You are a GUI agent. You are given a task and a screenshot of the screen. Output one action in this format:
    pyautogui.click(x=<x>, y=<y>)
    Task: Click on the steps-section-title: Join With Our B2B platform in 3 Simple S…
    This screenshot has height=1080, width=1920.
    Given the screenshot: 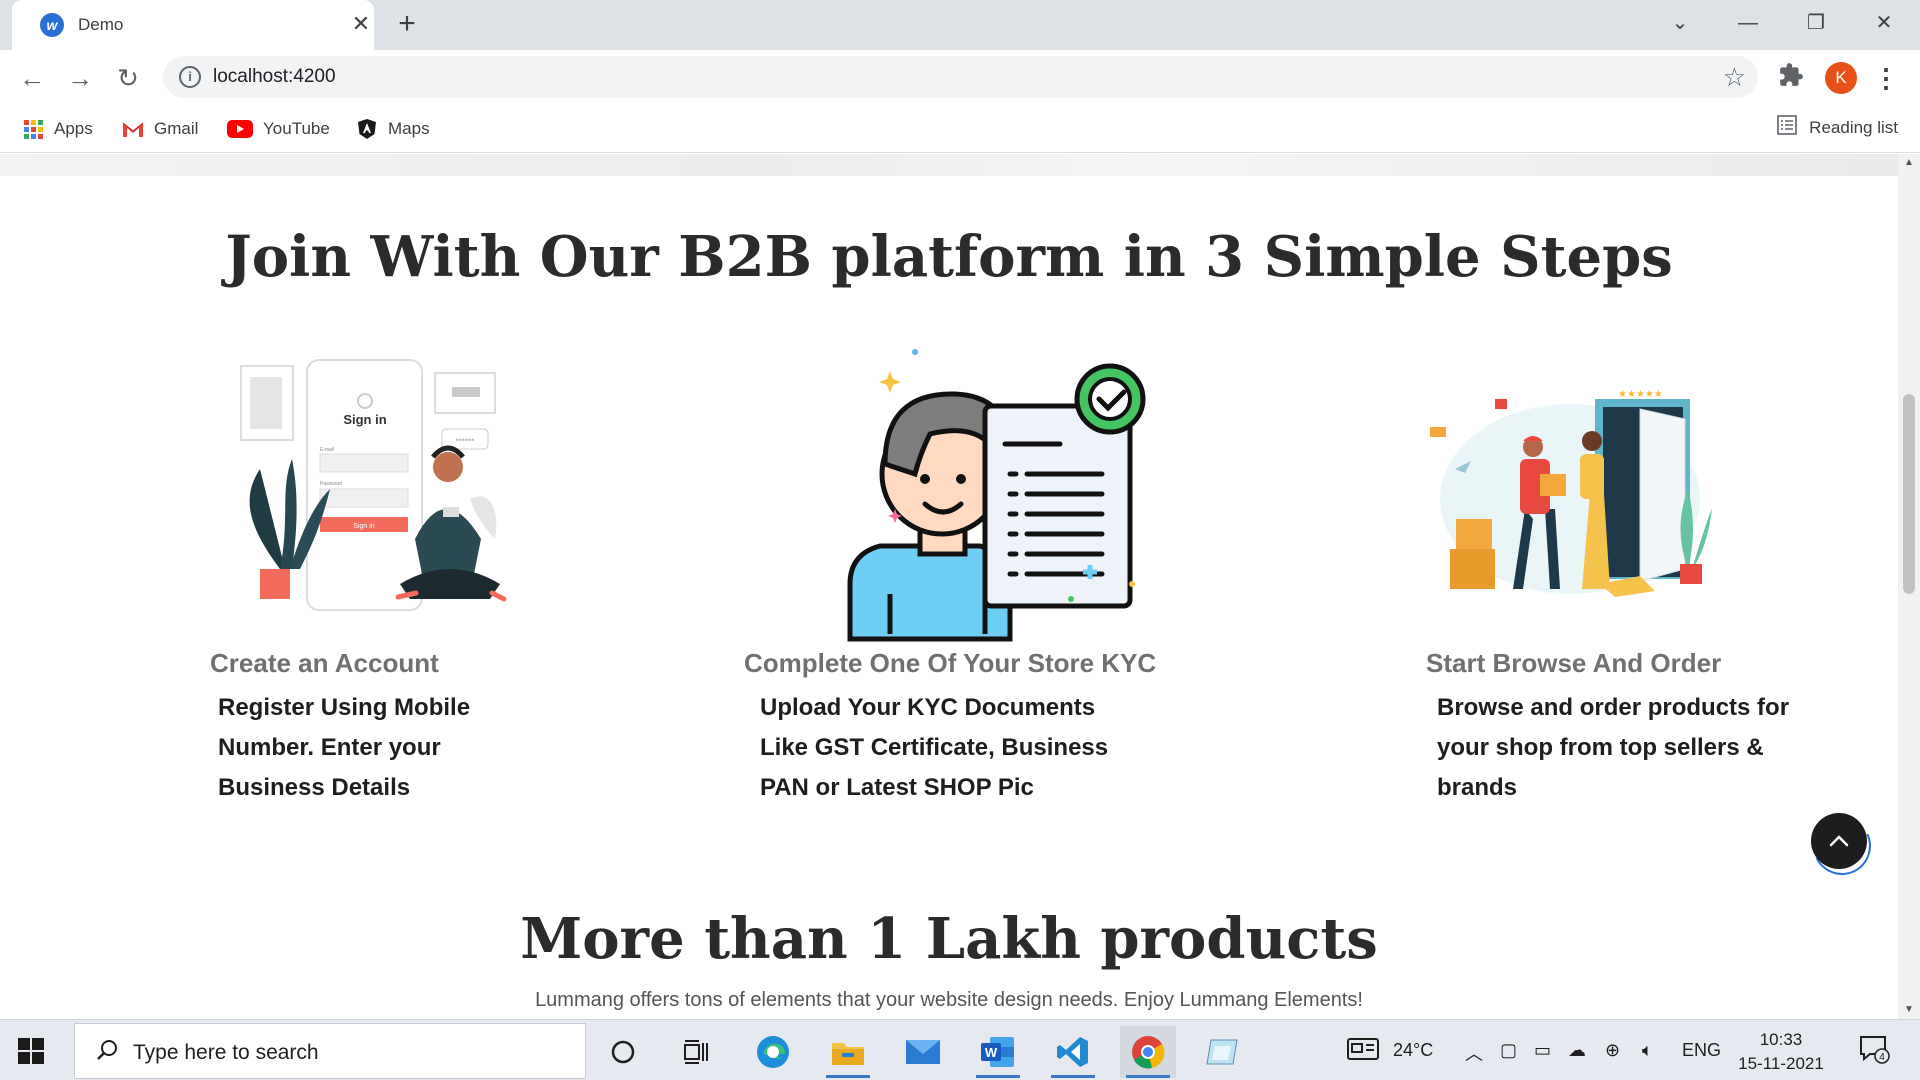 What is the action you would take?
    pyautogui.click(x=949, y=257)
    